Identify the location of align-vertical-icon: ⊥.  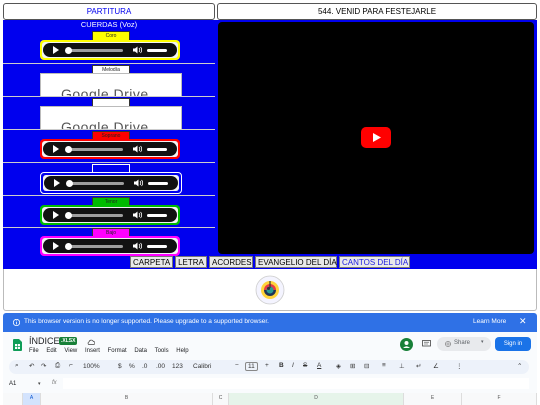
(402, 366).